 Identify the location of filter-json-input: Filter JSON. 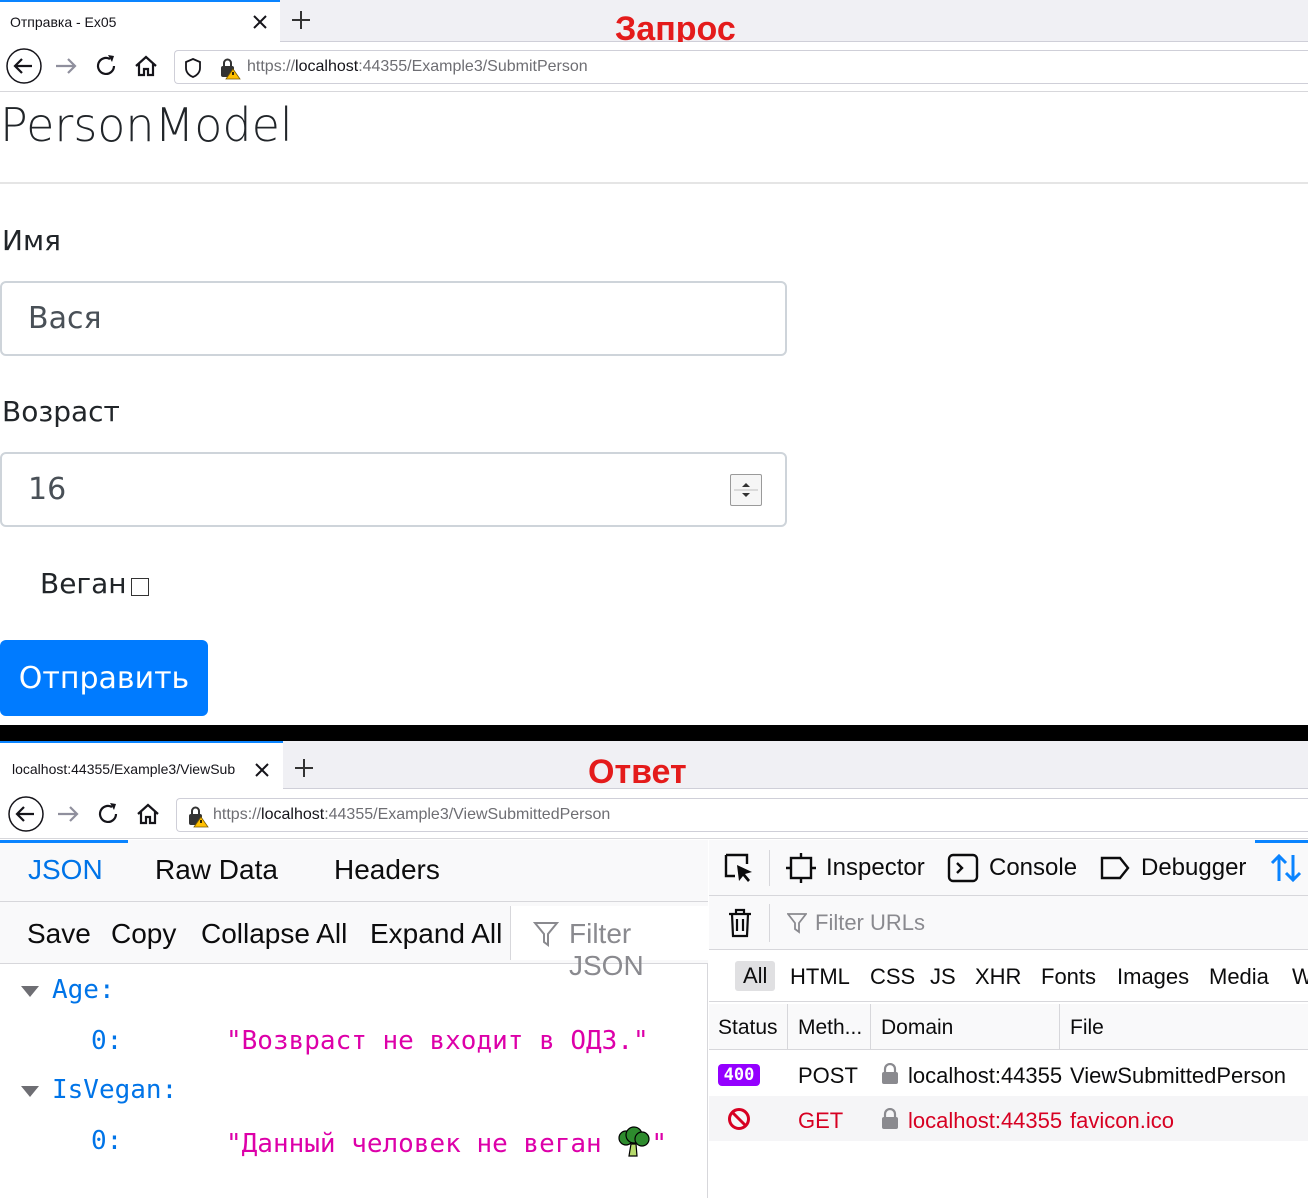
(609, 943).